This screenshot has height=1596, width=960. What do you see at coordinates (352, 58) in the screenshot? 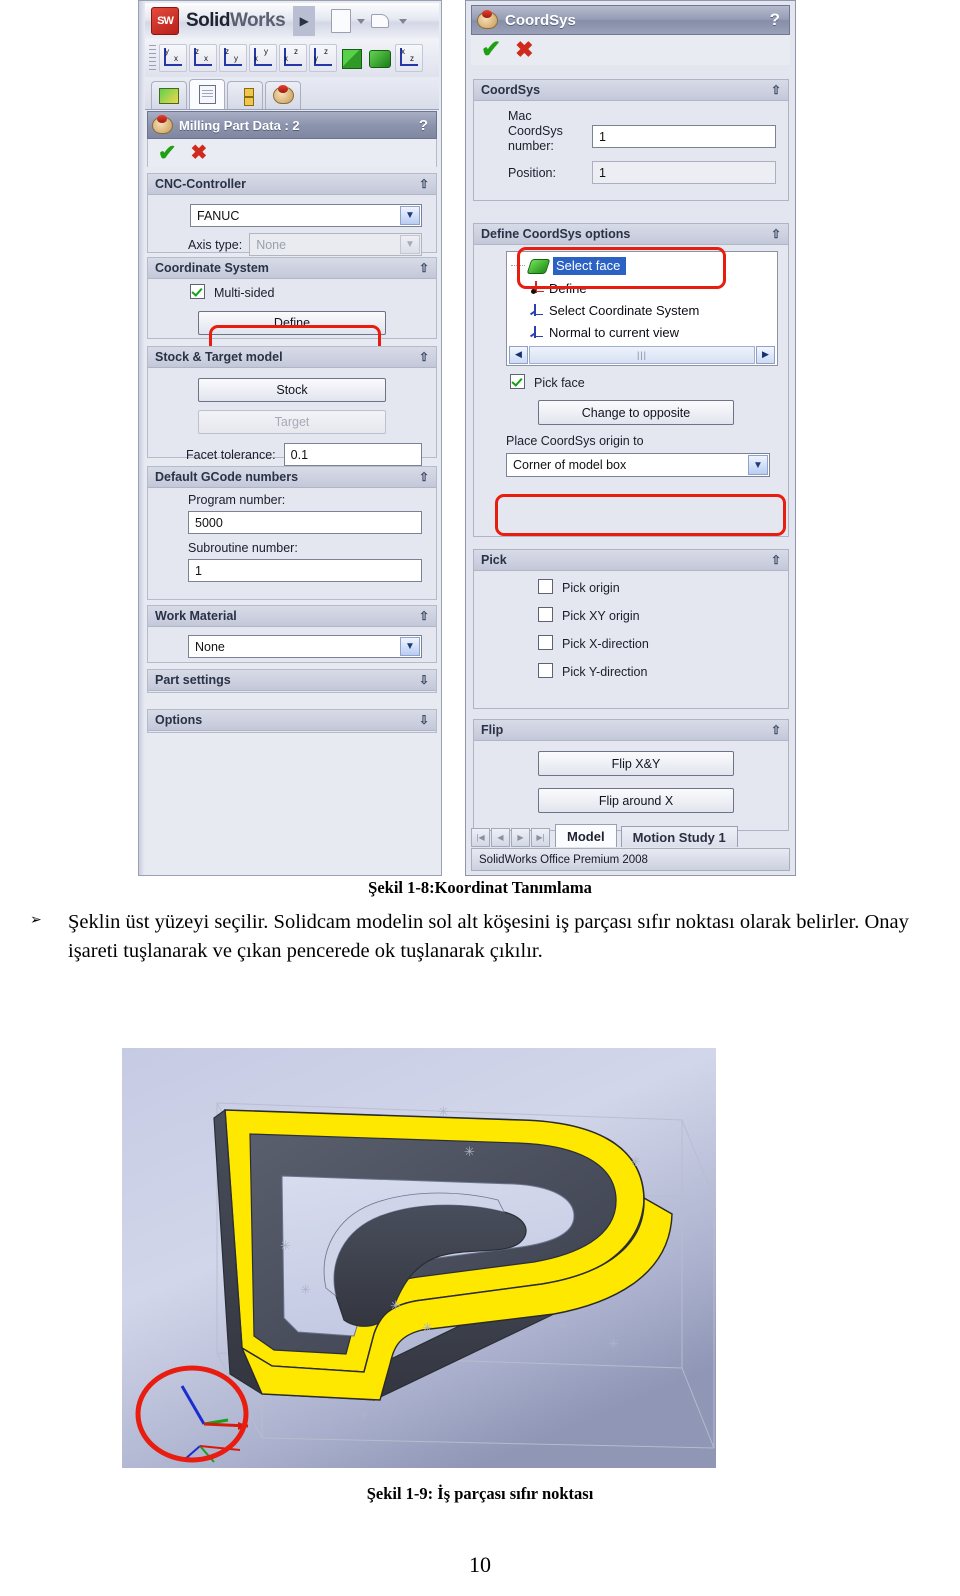
I see `view-isometric-button` at bounding box center [352, 58].